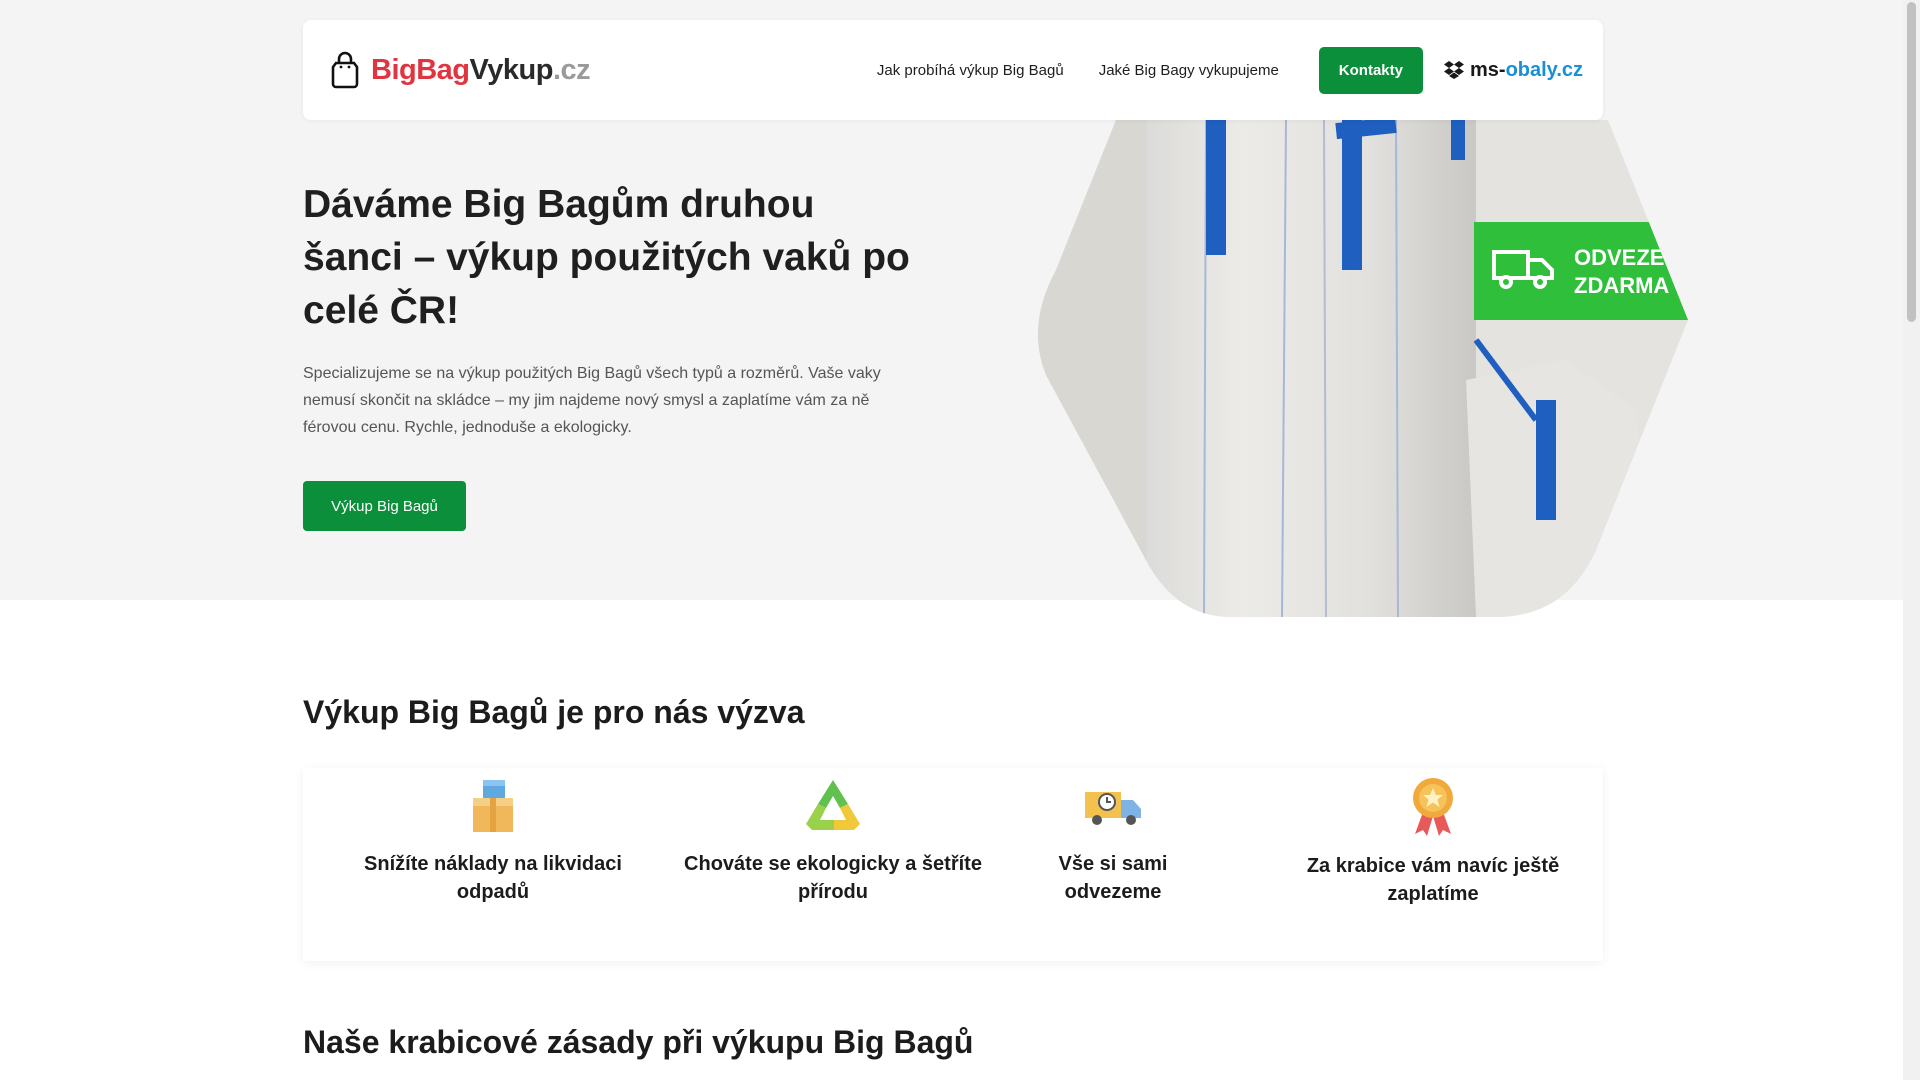 Image resolution: width=1920 pixels, height=1080 pixels. What do you see at coordinates (554, 712) in the screenshot?
I see `challenge-section-title: Výkup Big Bagů je pro nás výzva` at bounding box center [554, 712].